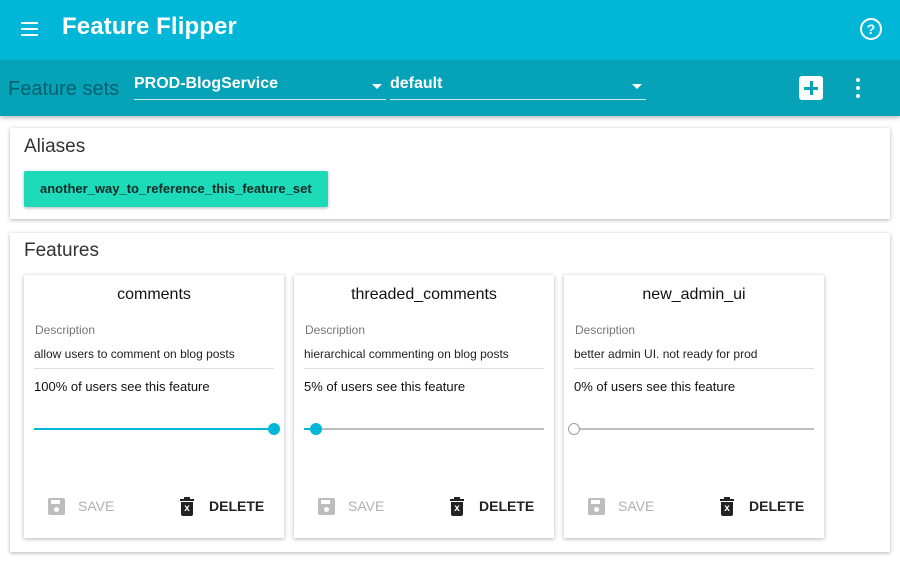  I want to click on feature-set-select-value: PROD-BlogService, so click(206, 83).